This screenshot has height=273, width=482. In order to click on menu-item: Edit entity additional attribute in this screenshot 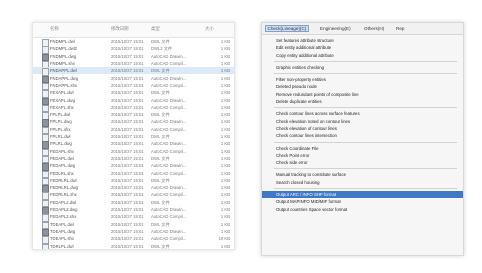, I will do `click(362, 47)`.